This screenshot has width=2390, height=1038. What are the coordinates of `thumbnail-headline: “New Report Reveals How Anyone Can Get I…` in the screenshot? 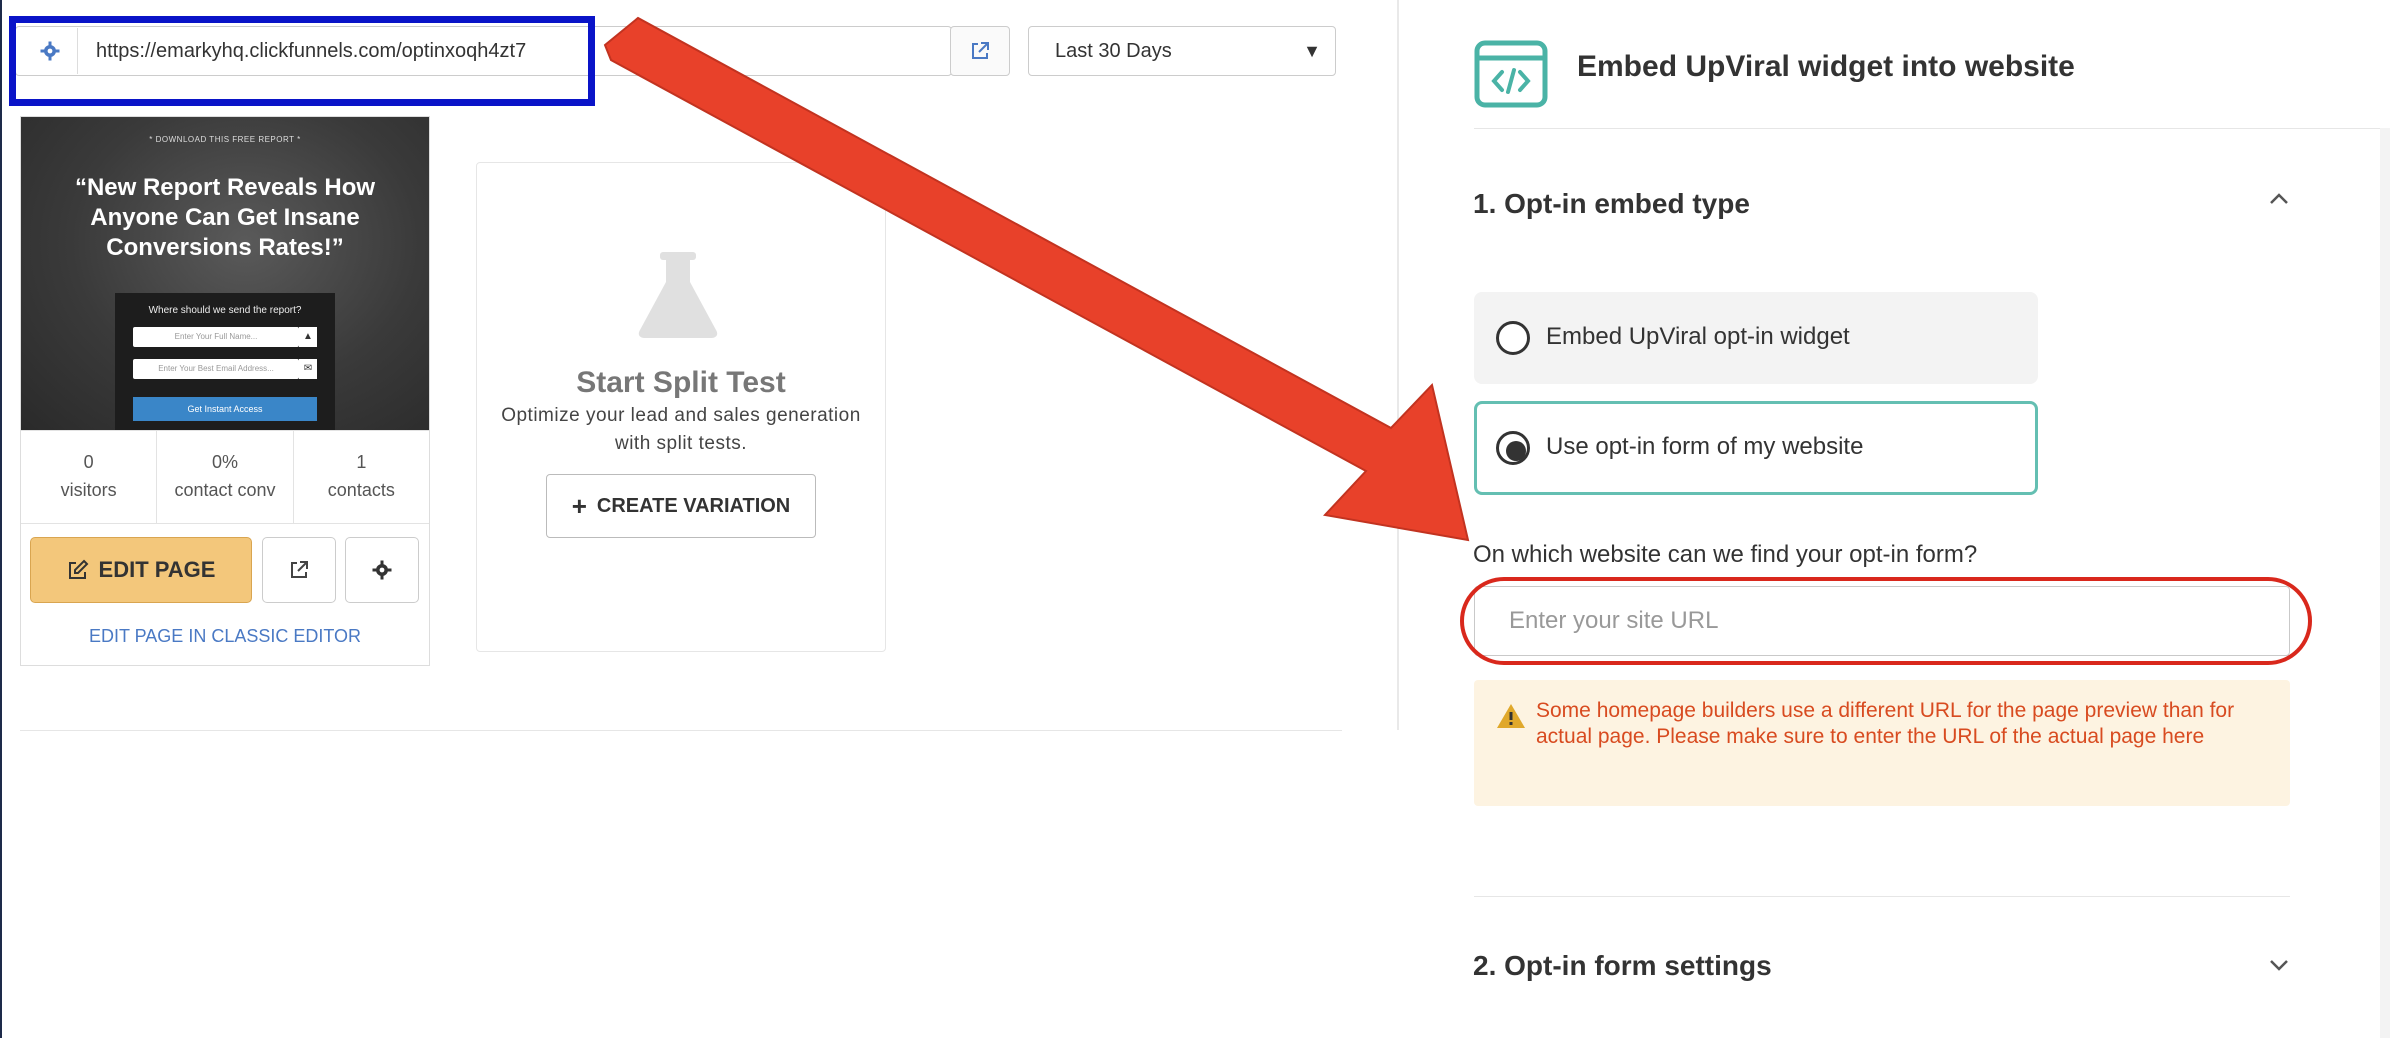 It's located at (225, 217).